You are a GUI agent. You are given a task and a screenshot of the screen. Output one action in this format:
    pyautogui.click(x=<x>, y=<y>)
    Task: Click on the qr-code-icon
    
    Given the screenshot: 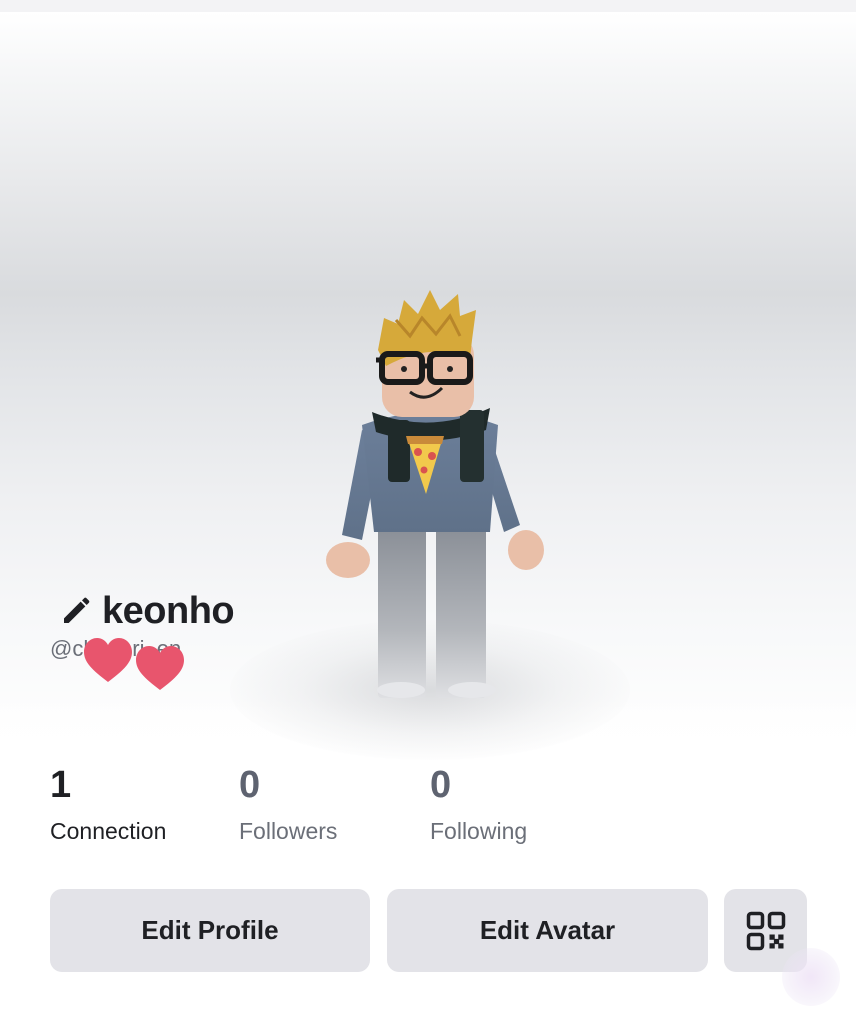 What is the action you would take?
    pyautogui.click(x=765, y=930)
    